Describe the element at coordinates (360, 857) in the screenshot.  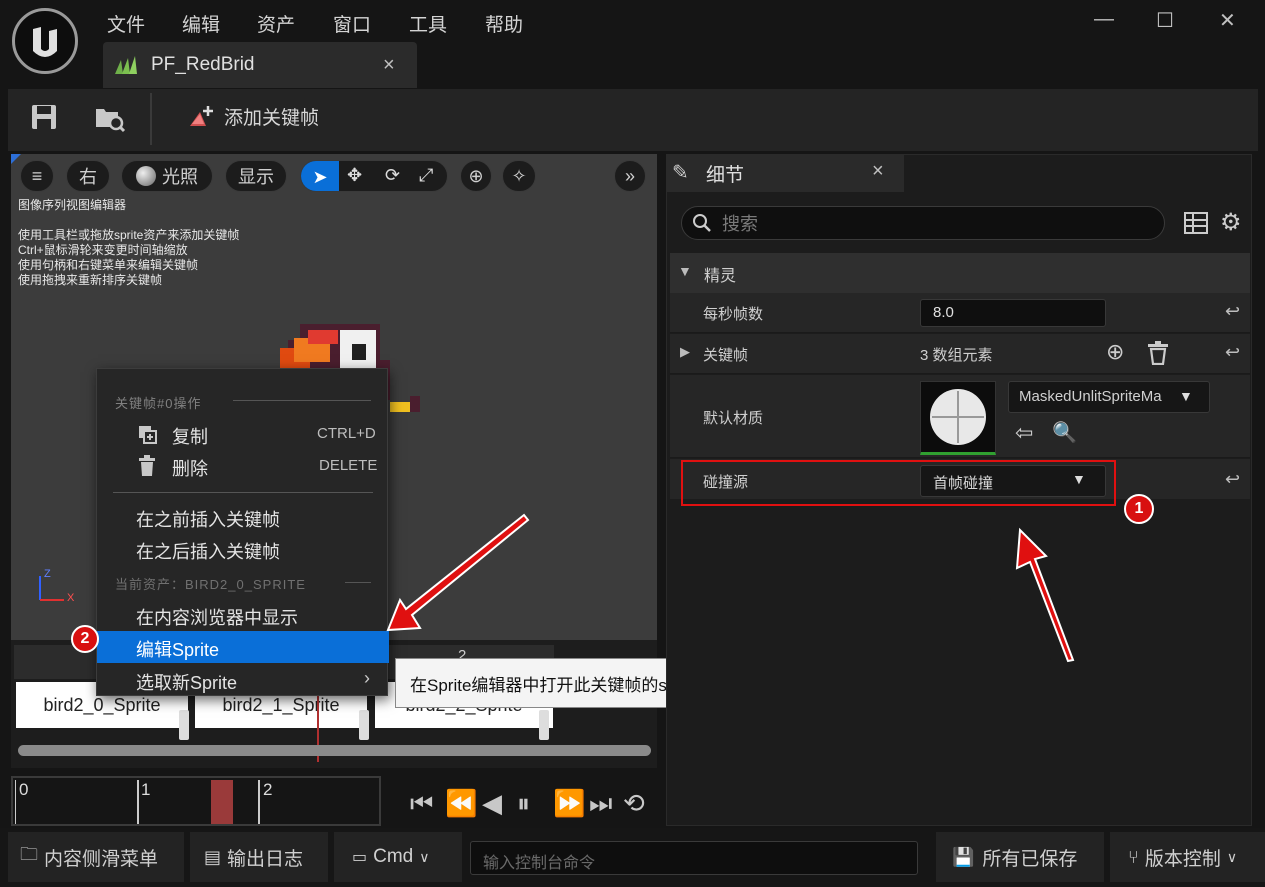
I see `cmd-icon: ▭` at that location.